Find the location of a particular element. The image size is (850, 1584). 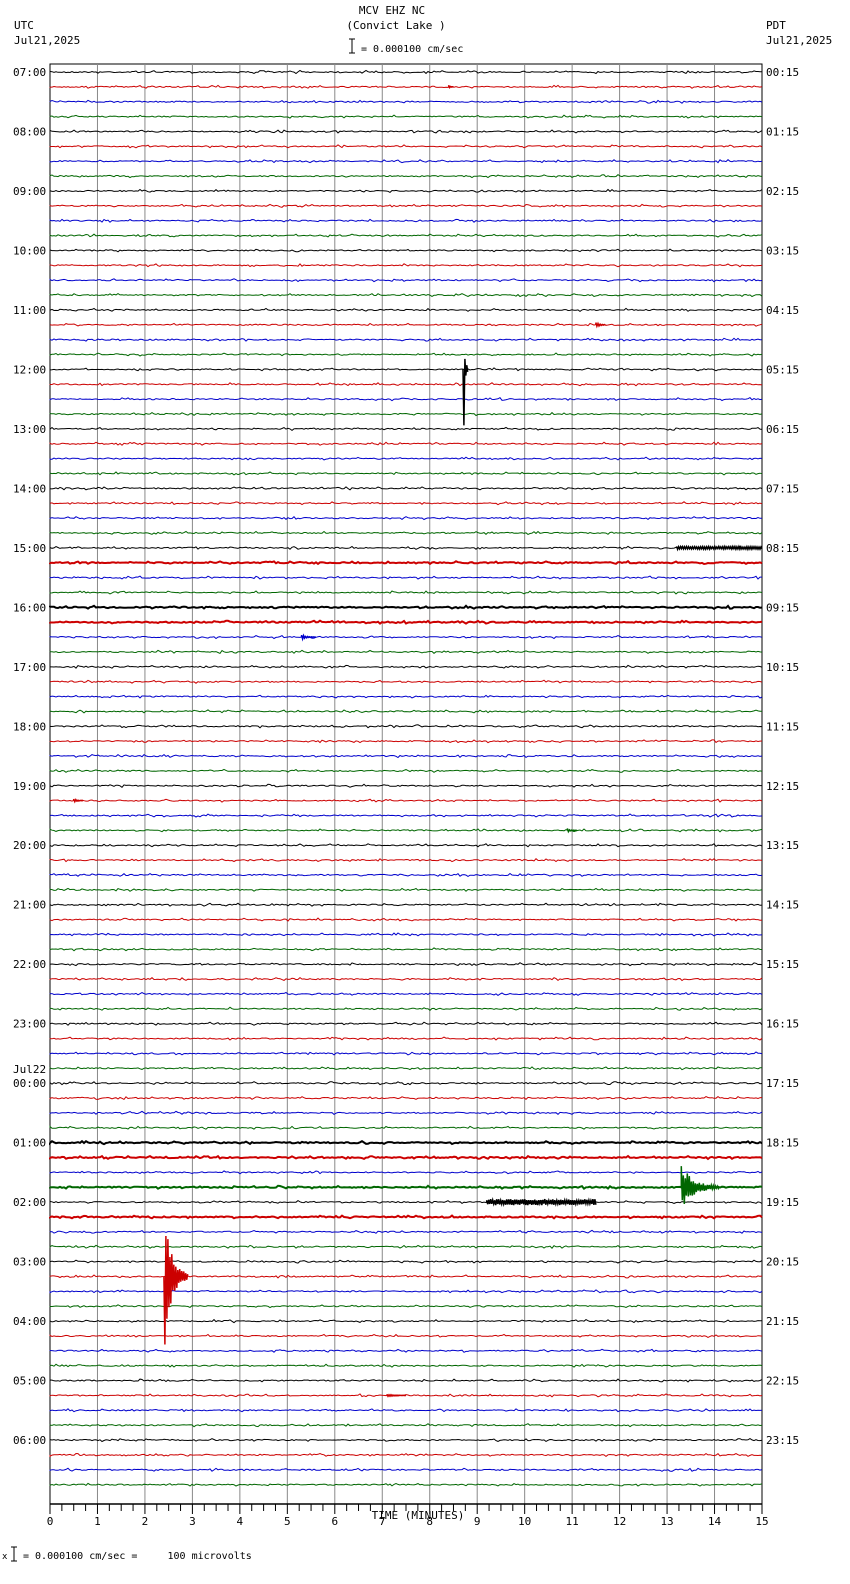

x-tick-label: 2 is located at coordinates (145, 1521).